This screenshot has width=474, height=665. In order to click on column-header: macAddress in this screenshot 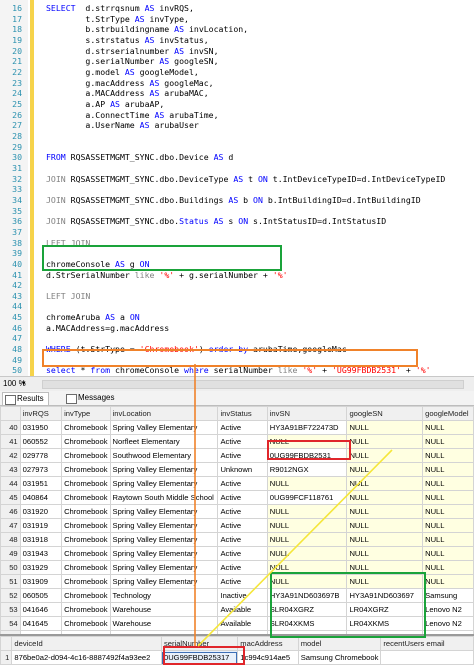, I will do `click(268, 643)`.